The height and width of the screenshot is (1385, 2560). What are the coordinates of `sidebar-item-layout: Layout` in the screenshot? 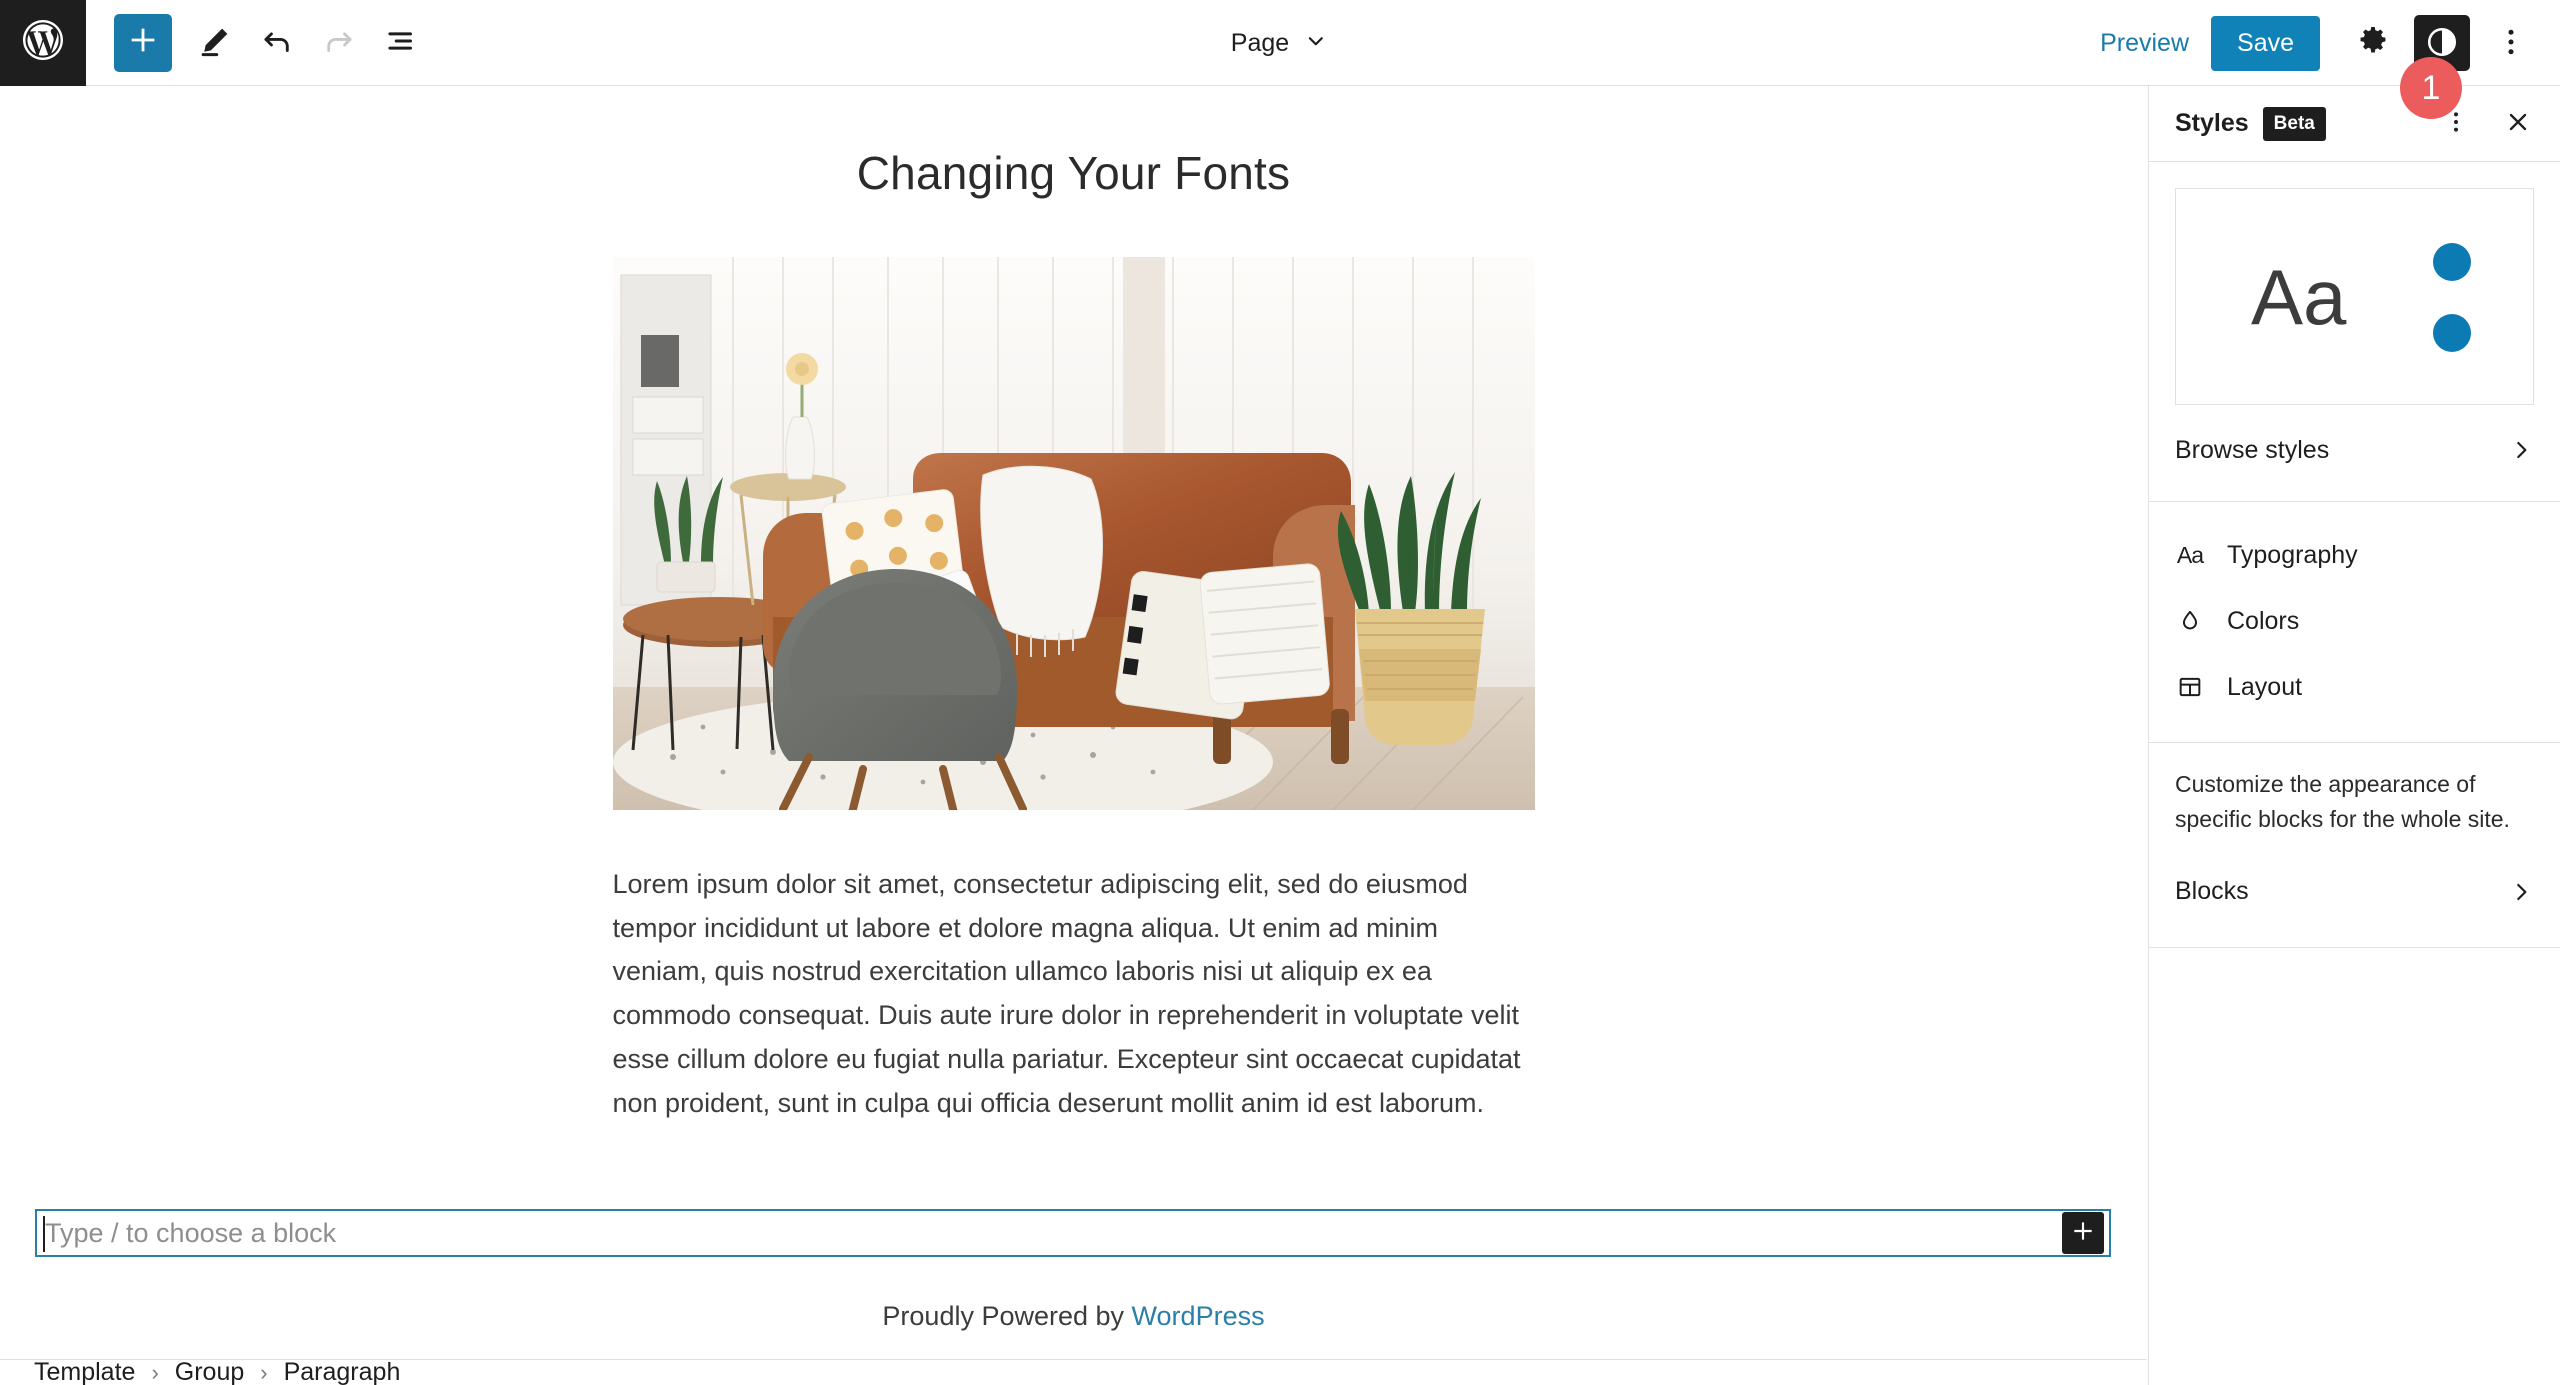 It's located at (2354, 687).